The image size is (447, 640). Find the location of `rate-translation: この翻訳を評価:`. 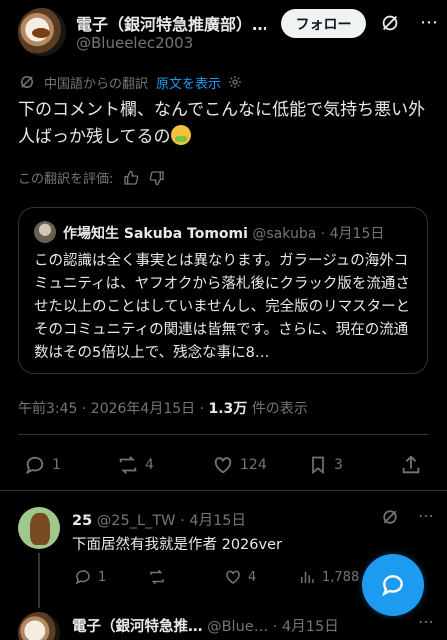

rate-translation: この翻訳を評価: is located at coordinates (91, 177).